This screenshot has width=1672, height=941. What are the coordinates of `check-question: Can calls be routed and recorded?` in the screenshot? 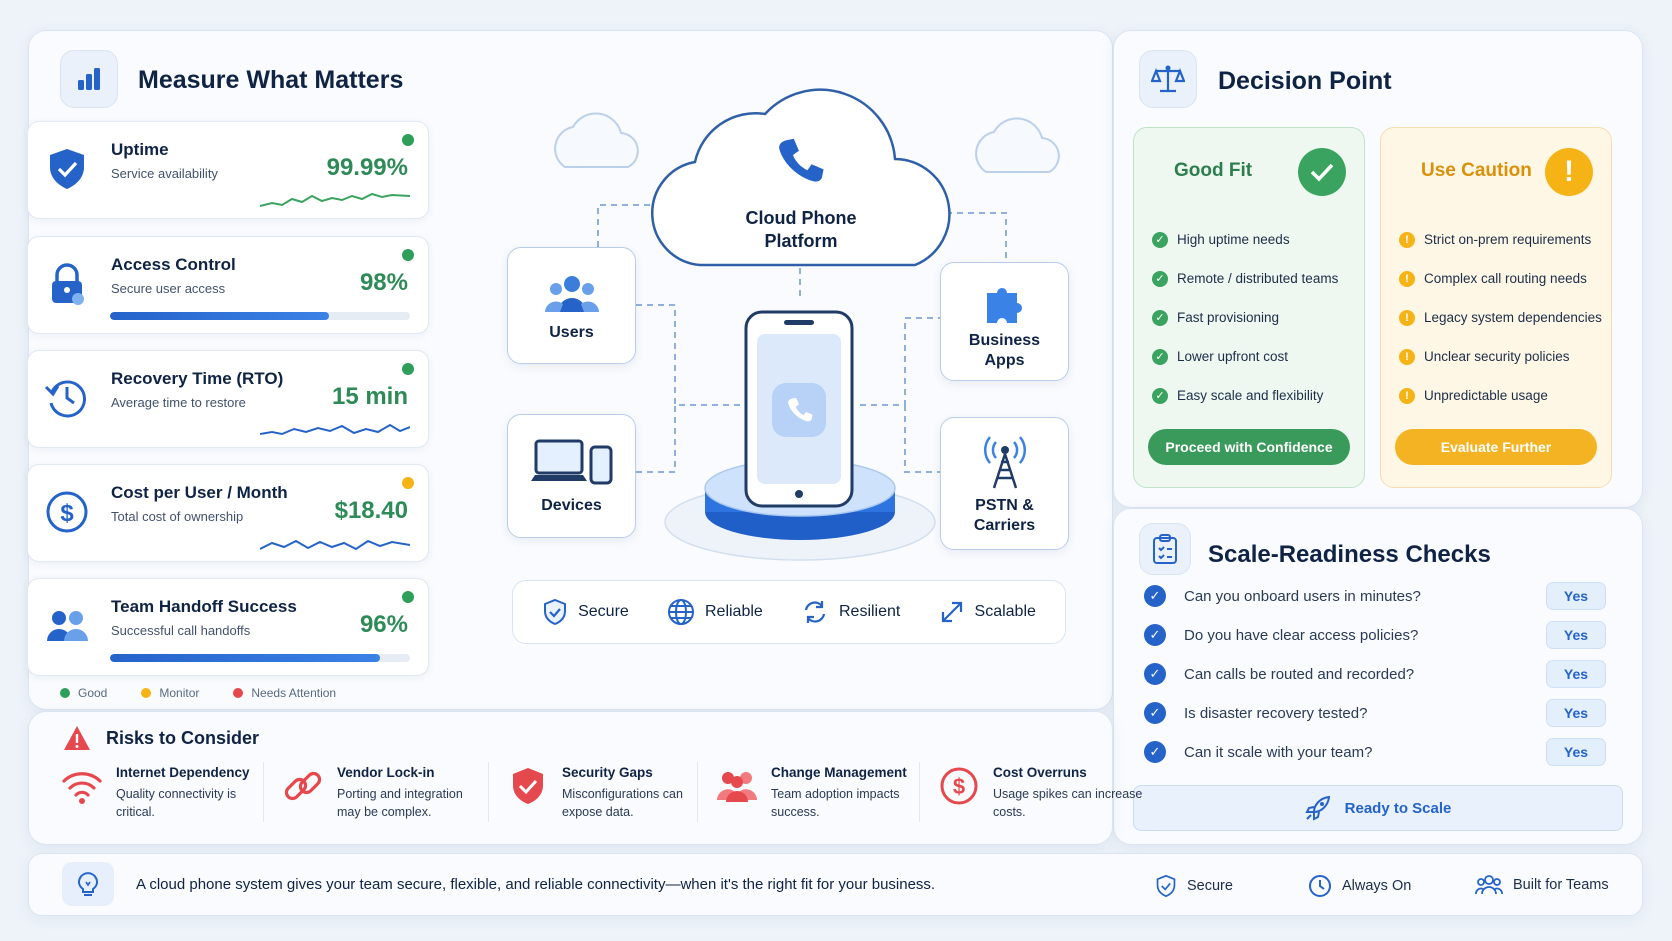 It's located at (1299, 674).